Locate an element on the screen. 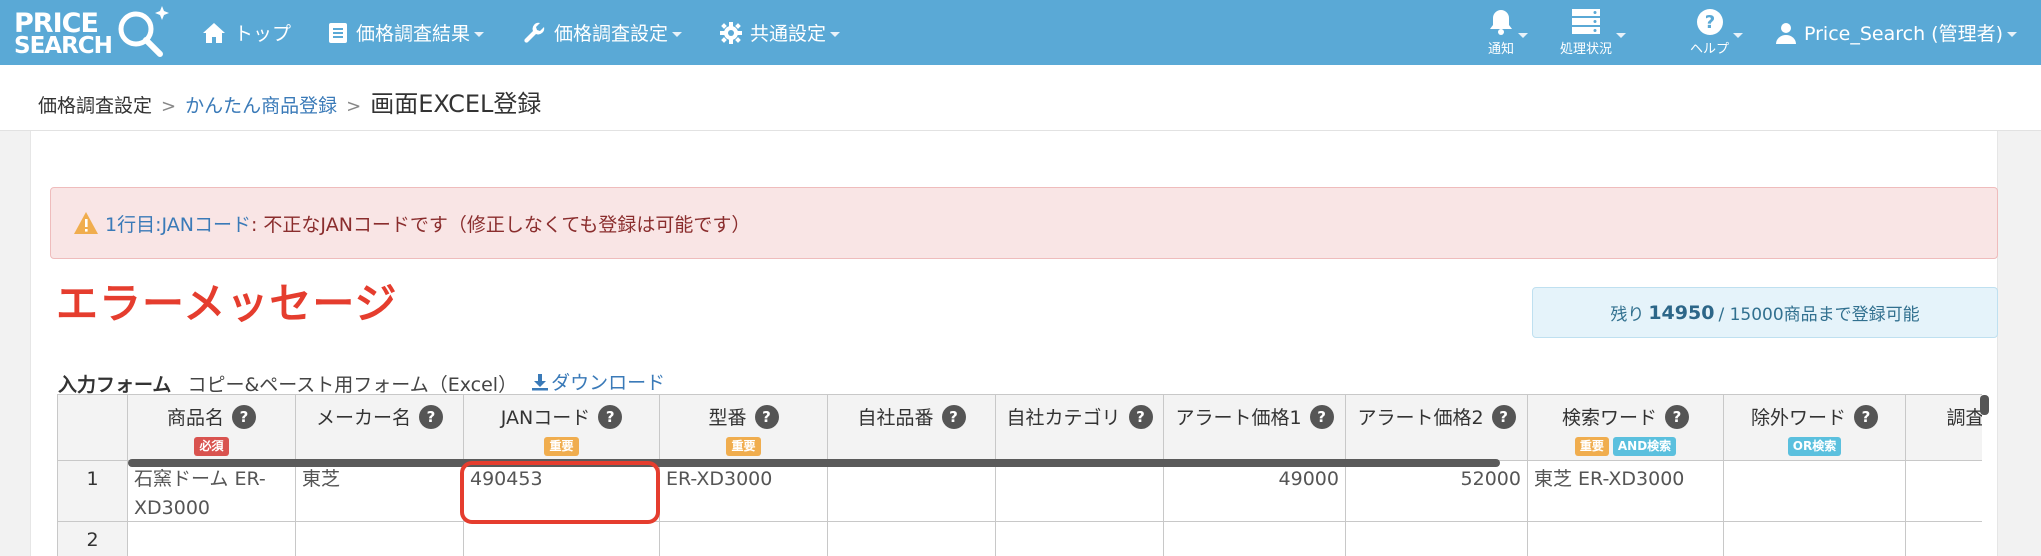  column-header-label-wrap: アラート価格2? is located at coordinates (1436, 416).